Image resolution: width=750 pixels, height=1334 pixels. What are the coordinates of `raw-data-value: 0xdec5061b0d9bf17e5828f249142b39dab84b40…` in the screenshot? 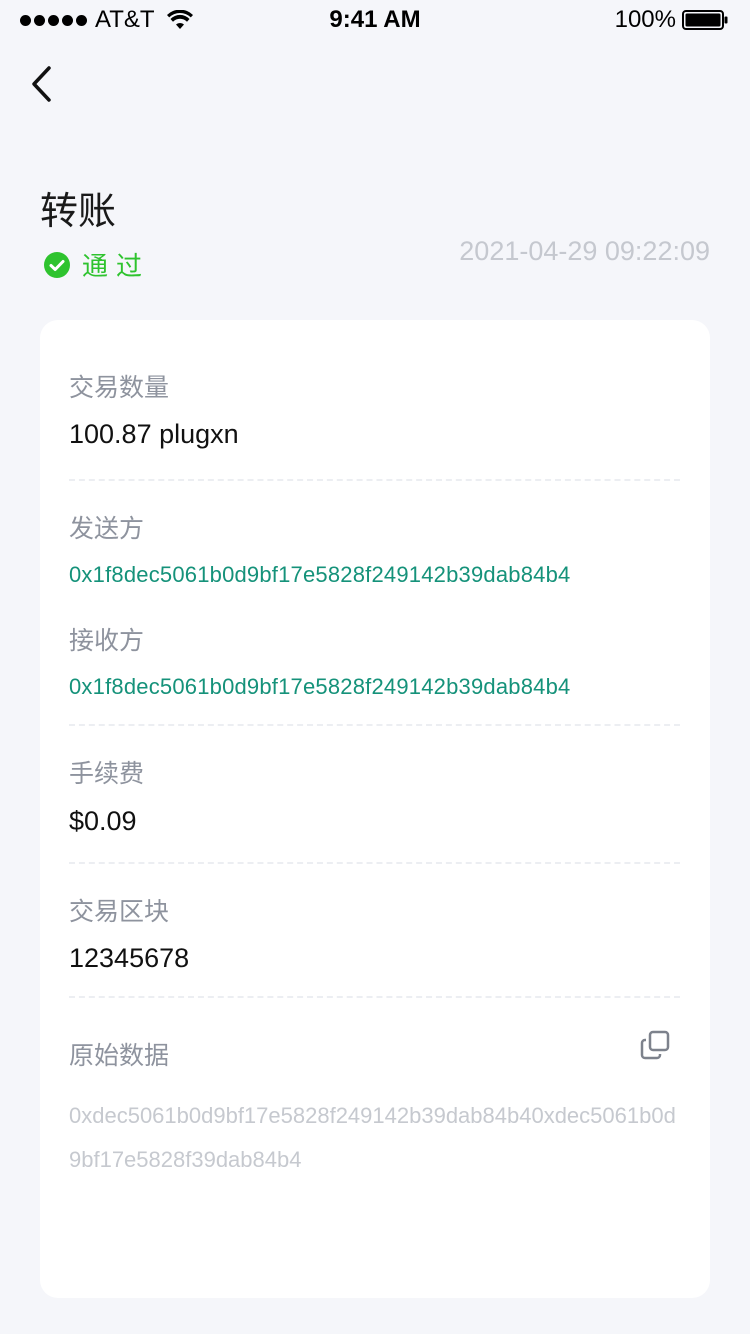 It's located at (372, 1137).